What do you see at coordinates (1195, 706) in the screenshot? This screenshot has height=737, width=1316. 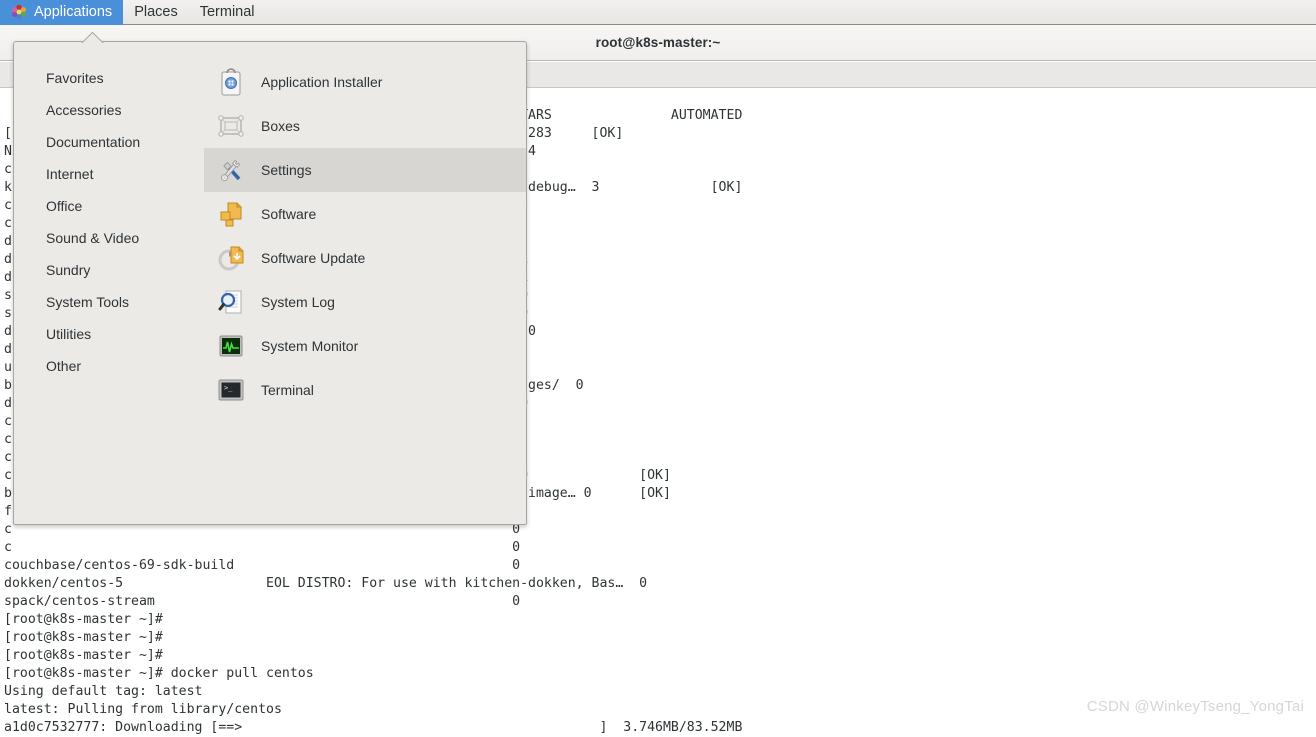 I see `csdn-watermark: CSDN @WinkeyTseng_YongTai` at bounding box center [1195, 706].